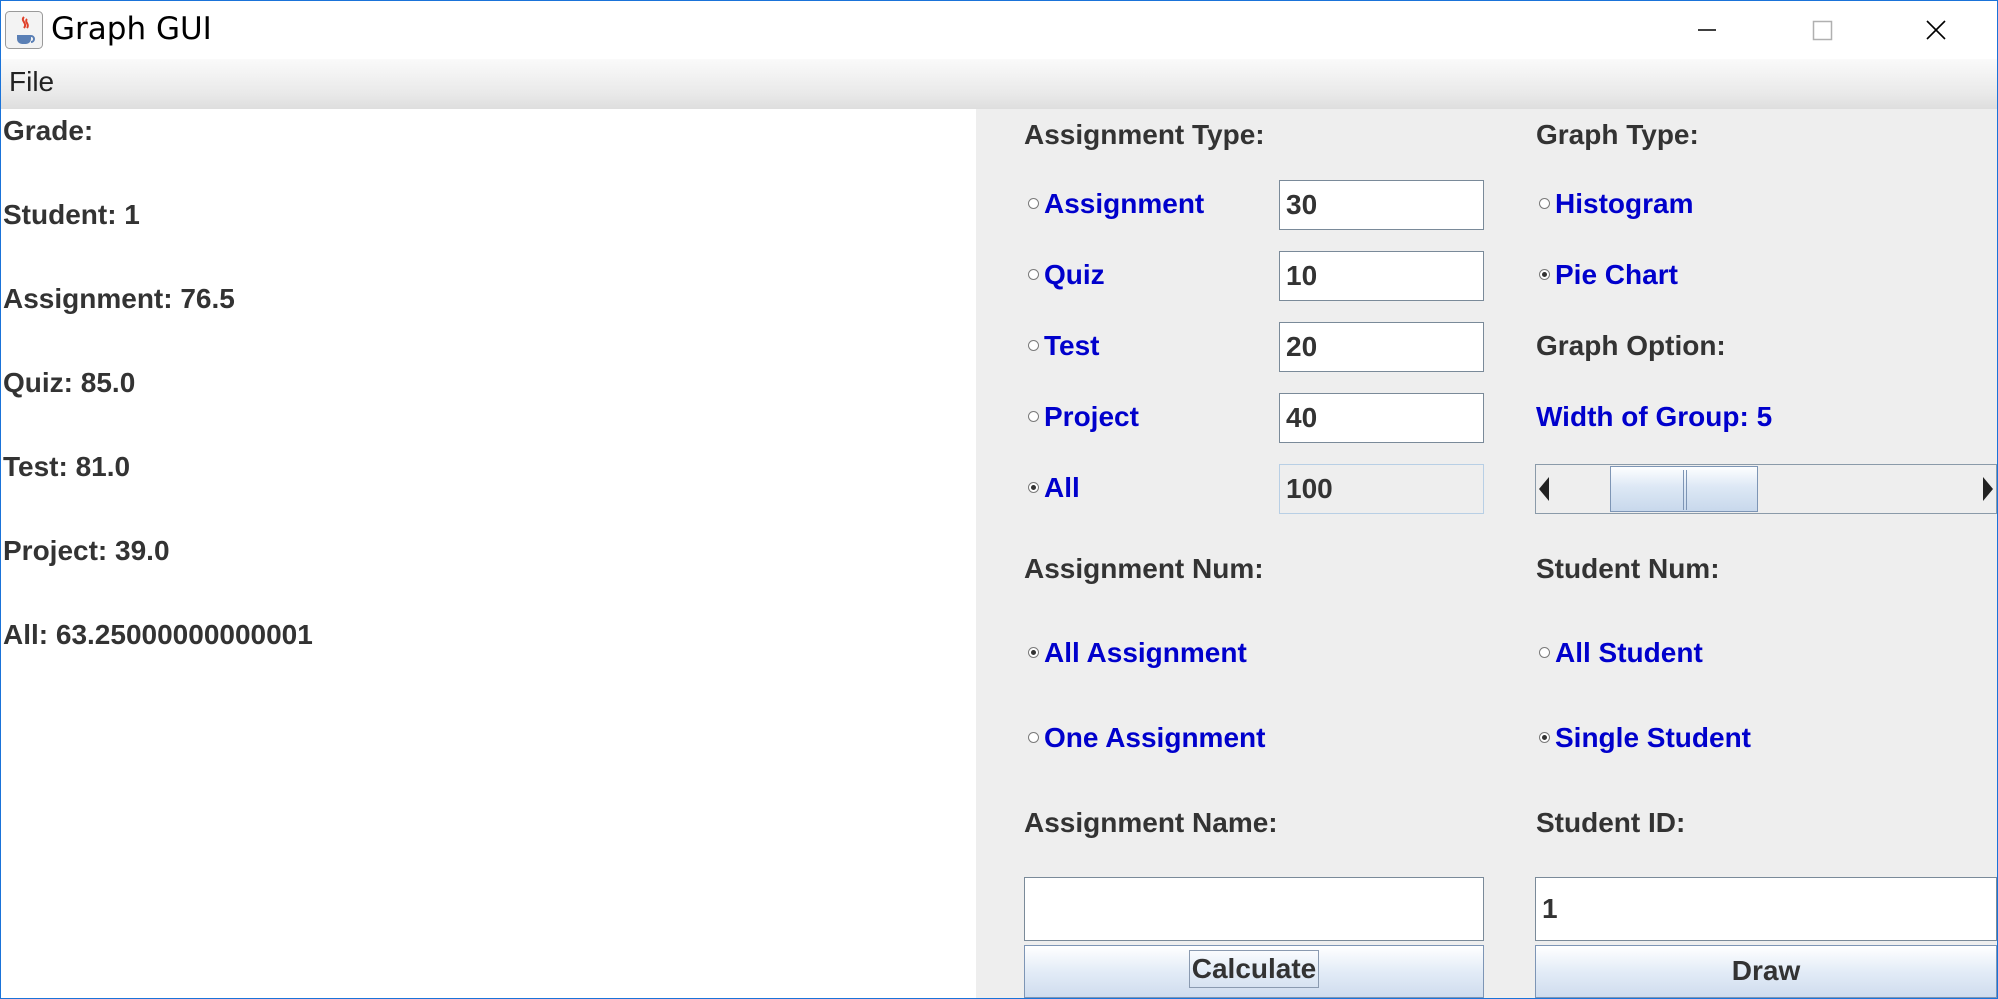 Image resolution: width=1998 pixels, height=999 pixels. I want to click on radio-all: All, so click(1054, 488).